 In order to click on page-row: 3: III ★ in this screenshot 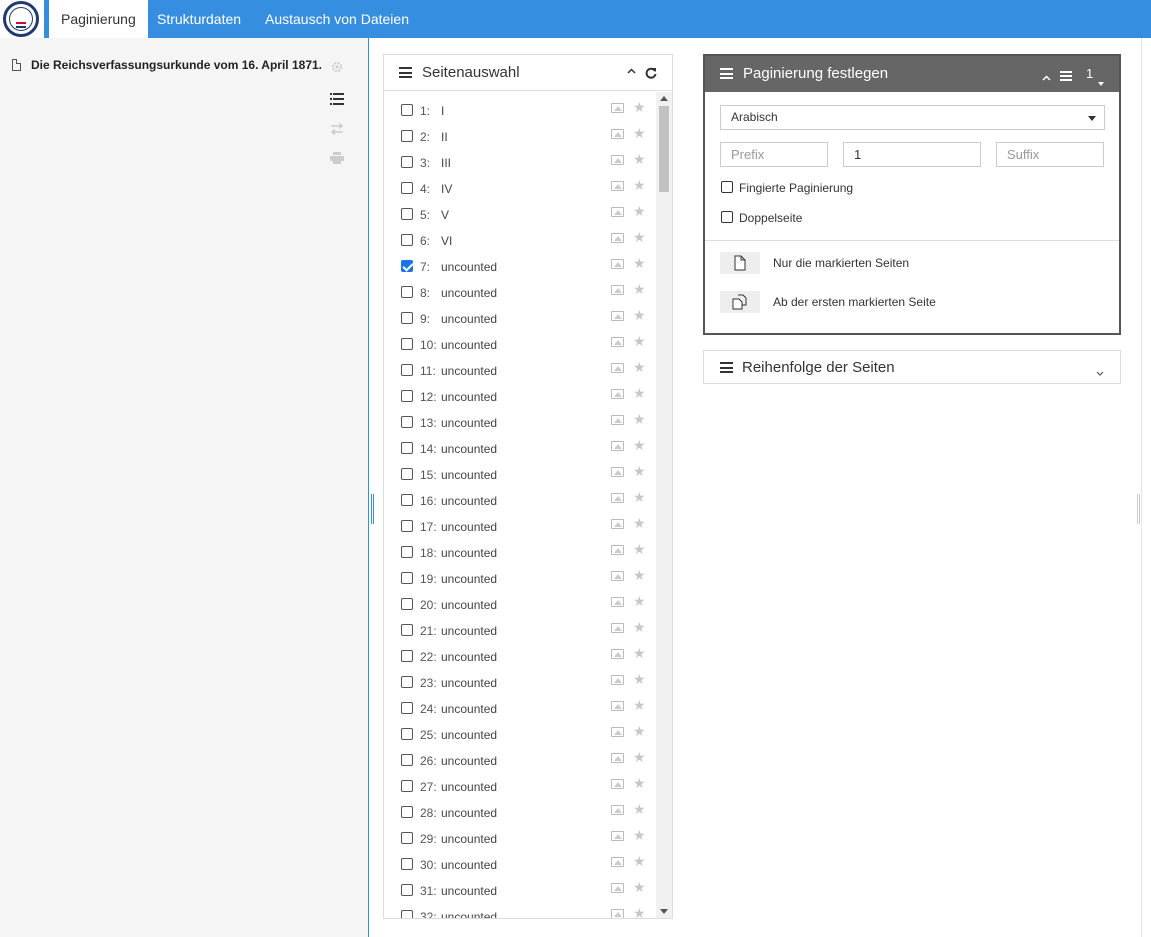, I will do `click(520, 157)`.